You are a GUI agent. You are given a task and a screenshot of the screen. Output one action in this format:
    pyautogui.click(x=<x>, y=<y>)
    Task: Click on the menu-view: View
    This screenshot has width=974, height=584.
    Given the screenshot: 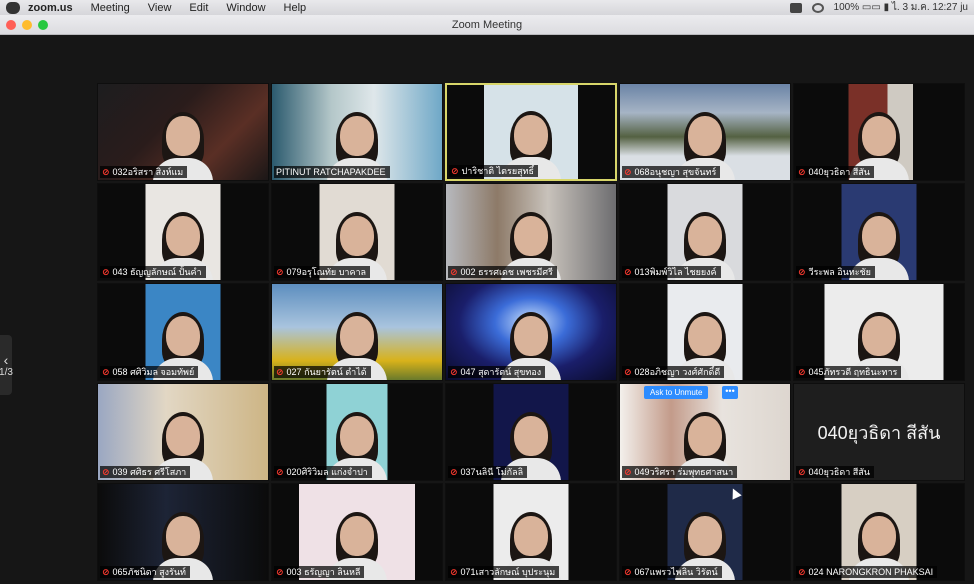 What is the action you would take?
    pyautogui.click(x=160, y=8)
    